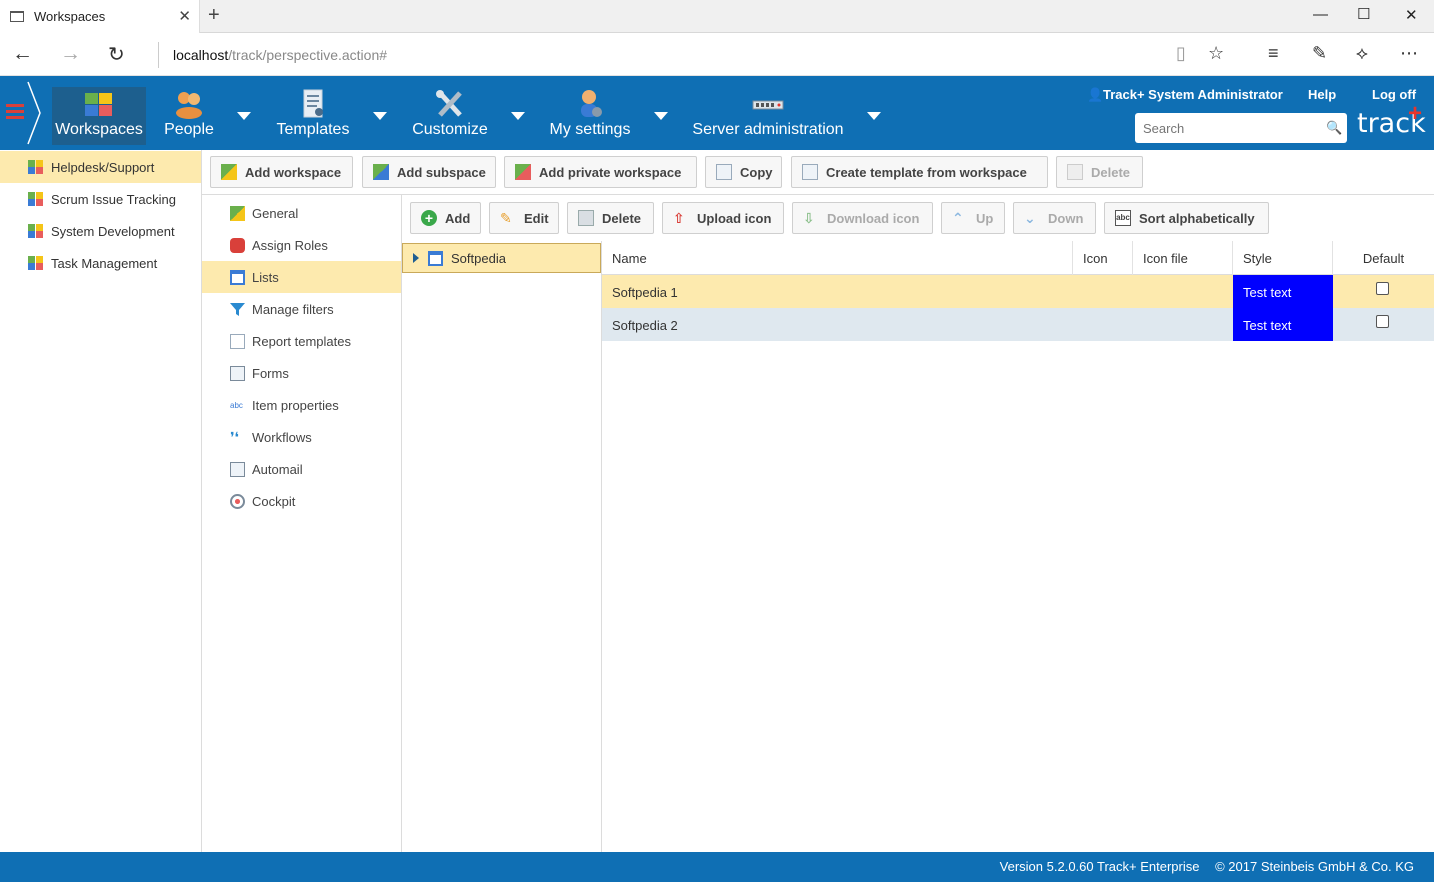  What do you see at coordinates (189, 105) in the screenshot?
I see `people-icon` at bounding box center [189, 105].